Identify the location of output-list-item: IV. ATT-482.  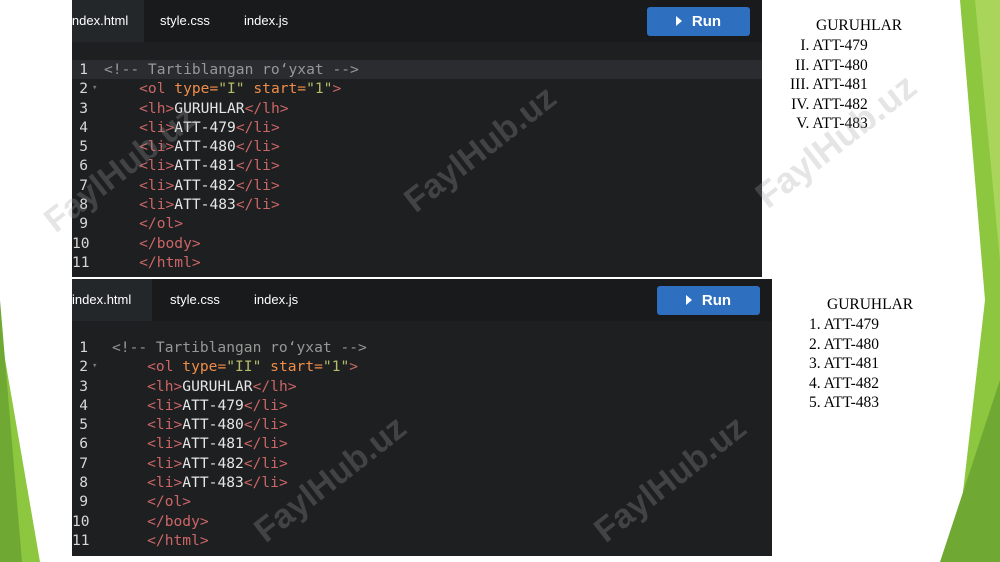
(829, 104).